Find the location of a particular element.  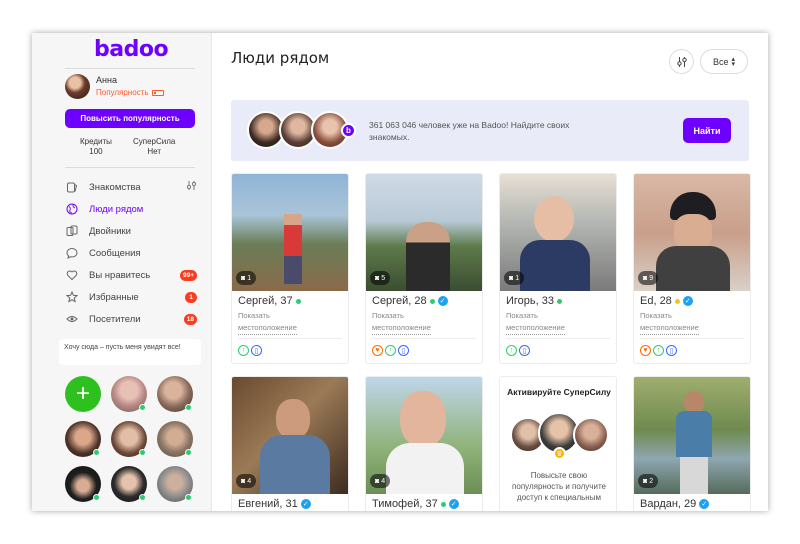

photo-count-value: 4 is located at coordinates (383, 481).